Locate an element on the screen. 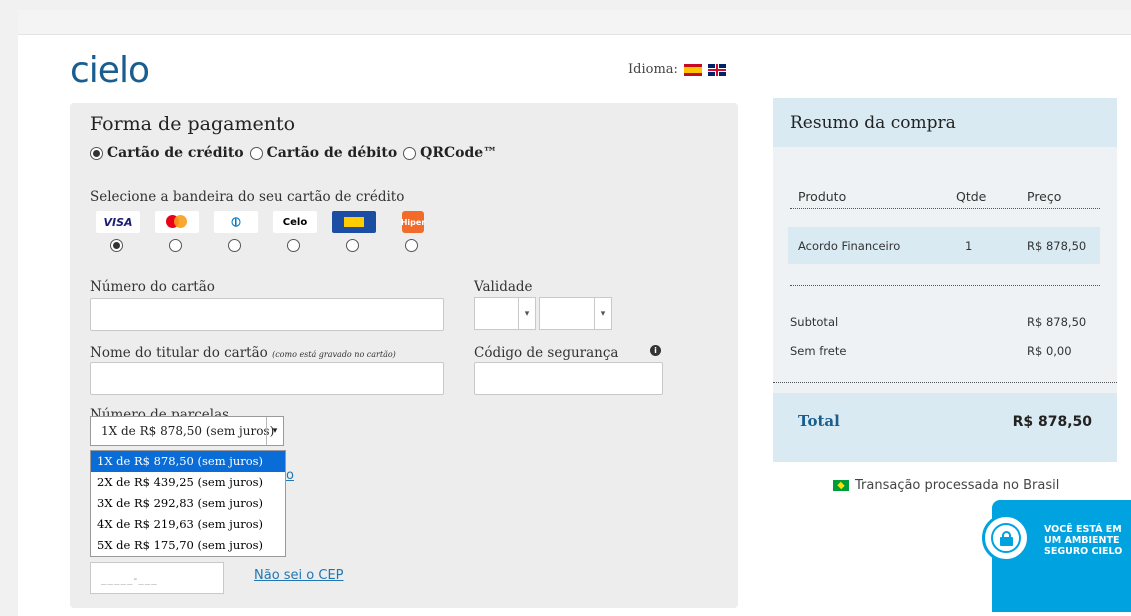 The width and height of the screenshot is (1131, 616). subtotal-value: R$ 878,50 is located at coordinates (1057, 322).